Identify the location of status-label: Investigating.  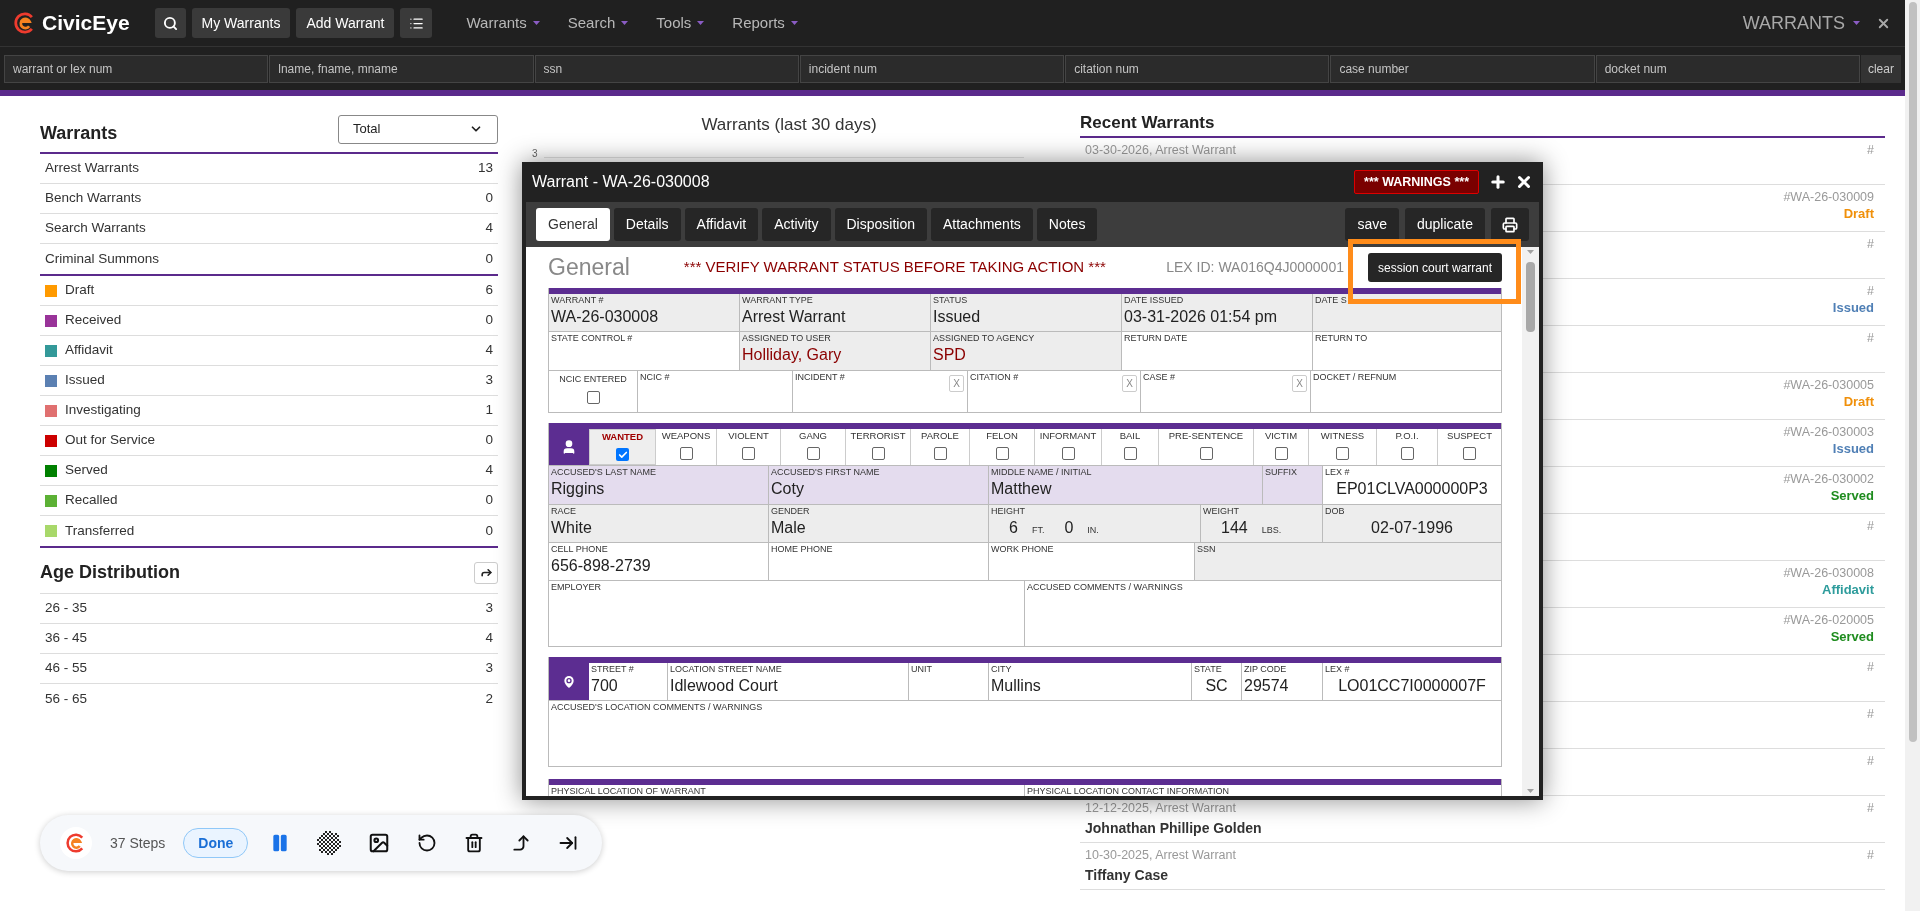
(103, 410).